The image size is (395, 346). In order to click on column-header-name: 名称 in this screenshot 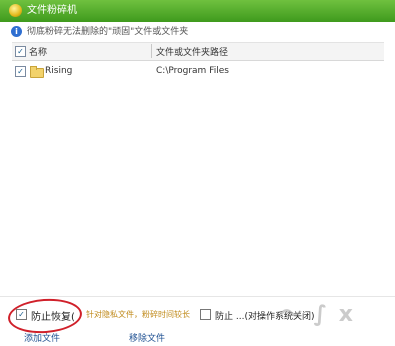, I will do `click(38, 51)`.